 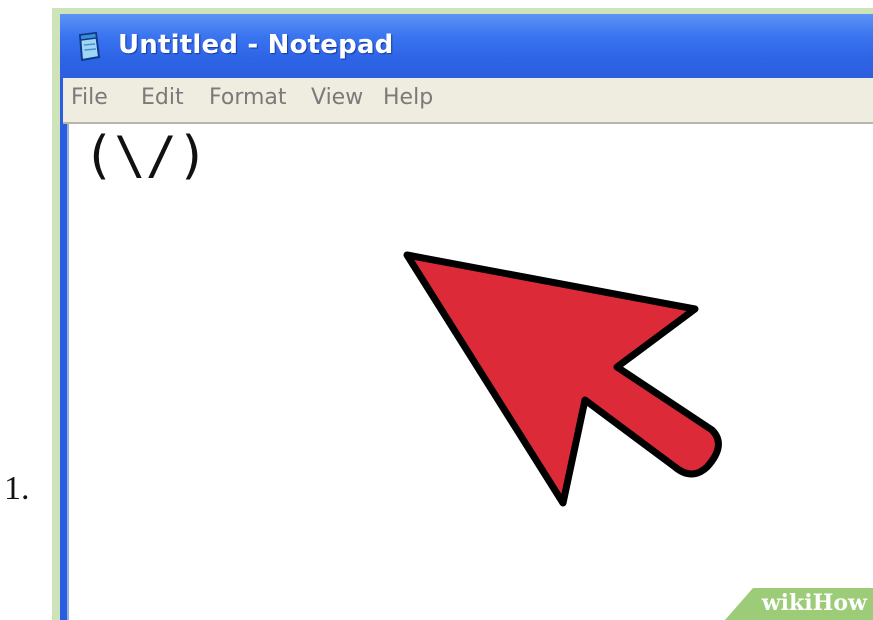 I want to click on menu-edit: Edit, so click(x=162, y=97).